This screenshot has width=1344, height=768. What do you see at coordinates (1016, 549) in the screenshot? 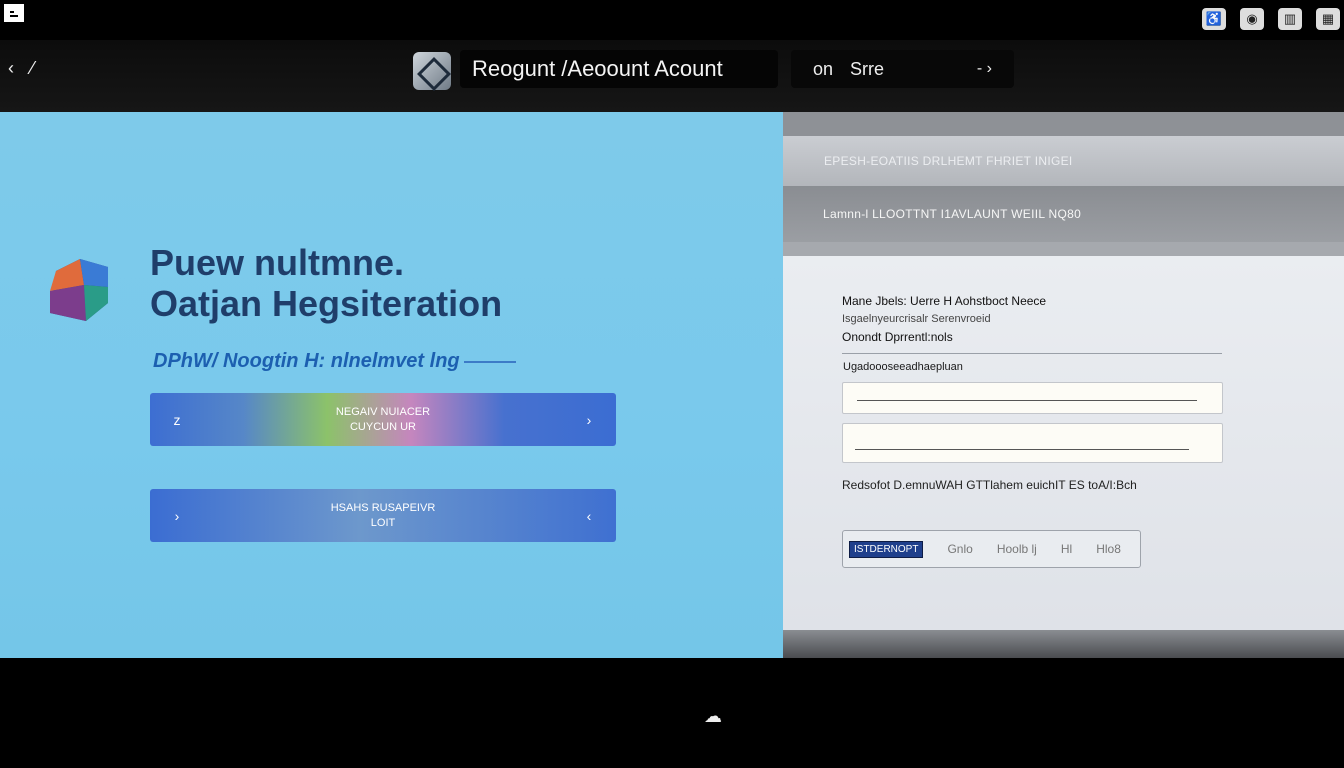
I see `captcha-item-2: Hoolb lj` at bounding box center [1016, 549].